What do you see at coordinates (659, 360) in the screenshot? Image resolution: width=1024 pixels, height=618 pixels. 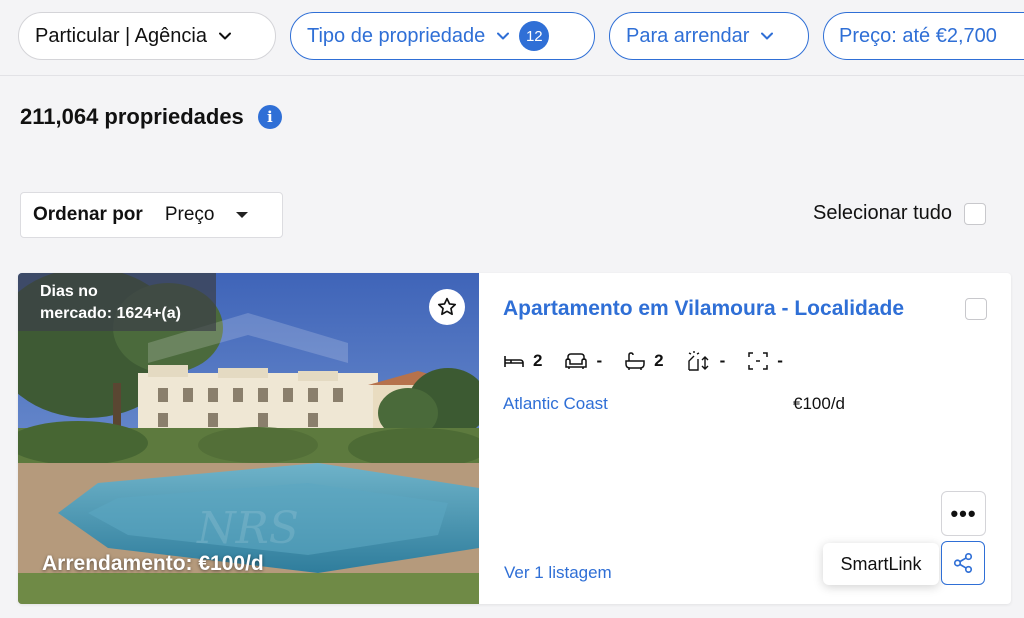 I see `bathrooms-count: 2` at bounding box center [659, 360].